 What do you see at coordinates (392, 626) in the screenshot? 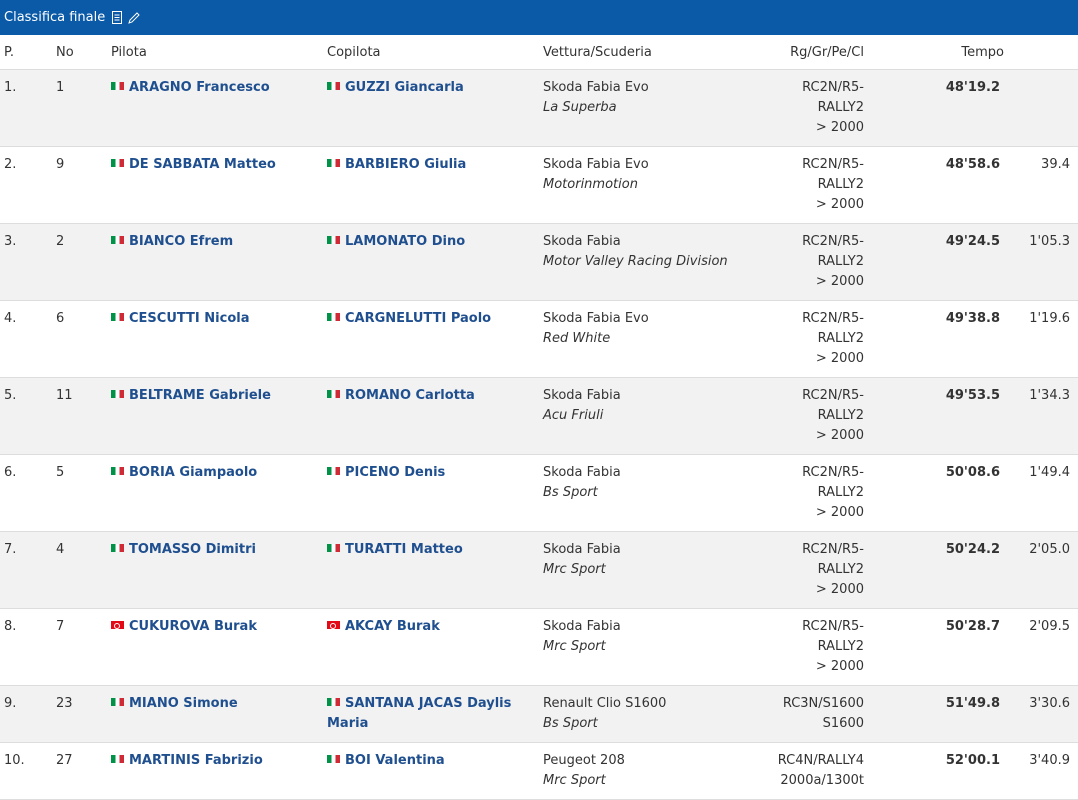
I see `codriver-link: AKCAY Burak` at bounding box center [392, 626].